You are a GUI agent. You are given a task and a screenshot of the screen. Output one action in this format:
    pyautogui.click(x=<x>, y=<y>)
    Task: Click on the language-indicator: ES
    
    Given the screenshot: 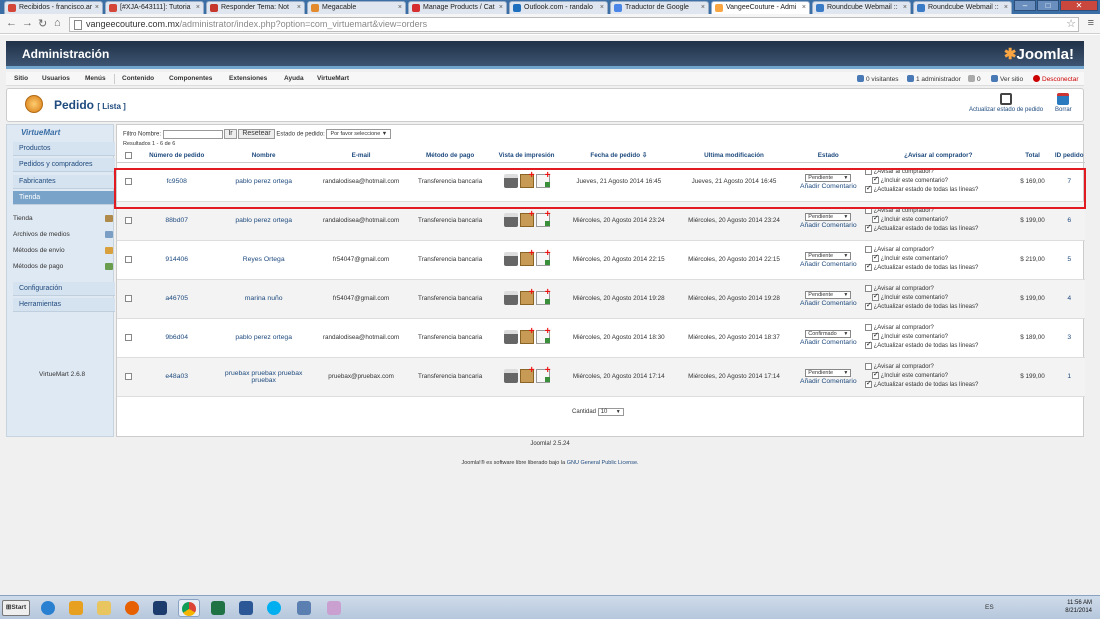 What is the action you would take?
    pyautogui.click(x=989, y=607)
    